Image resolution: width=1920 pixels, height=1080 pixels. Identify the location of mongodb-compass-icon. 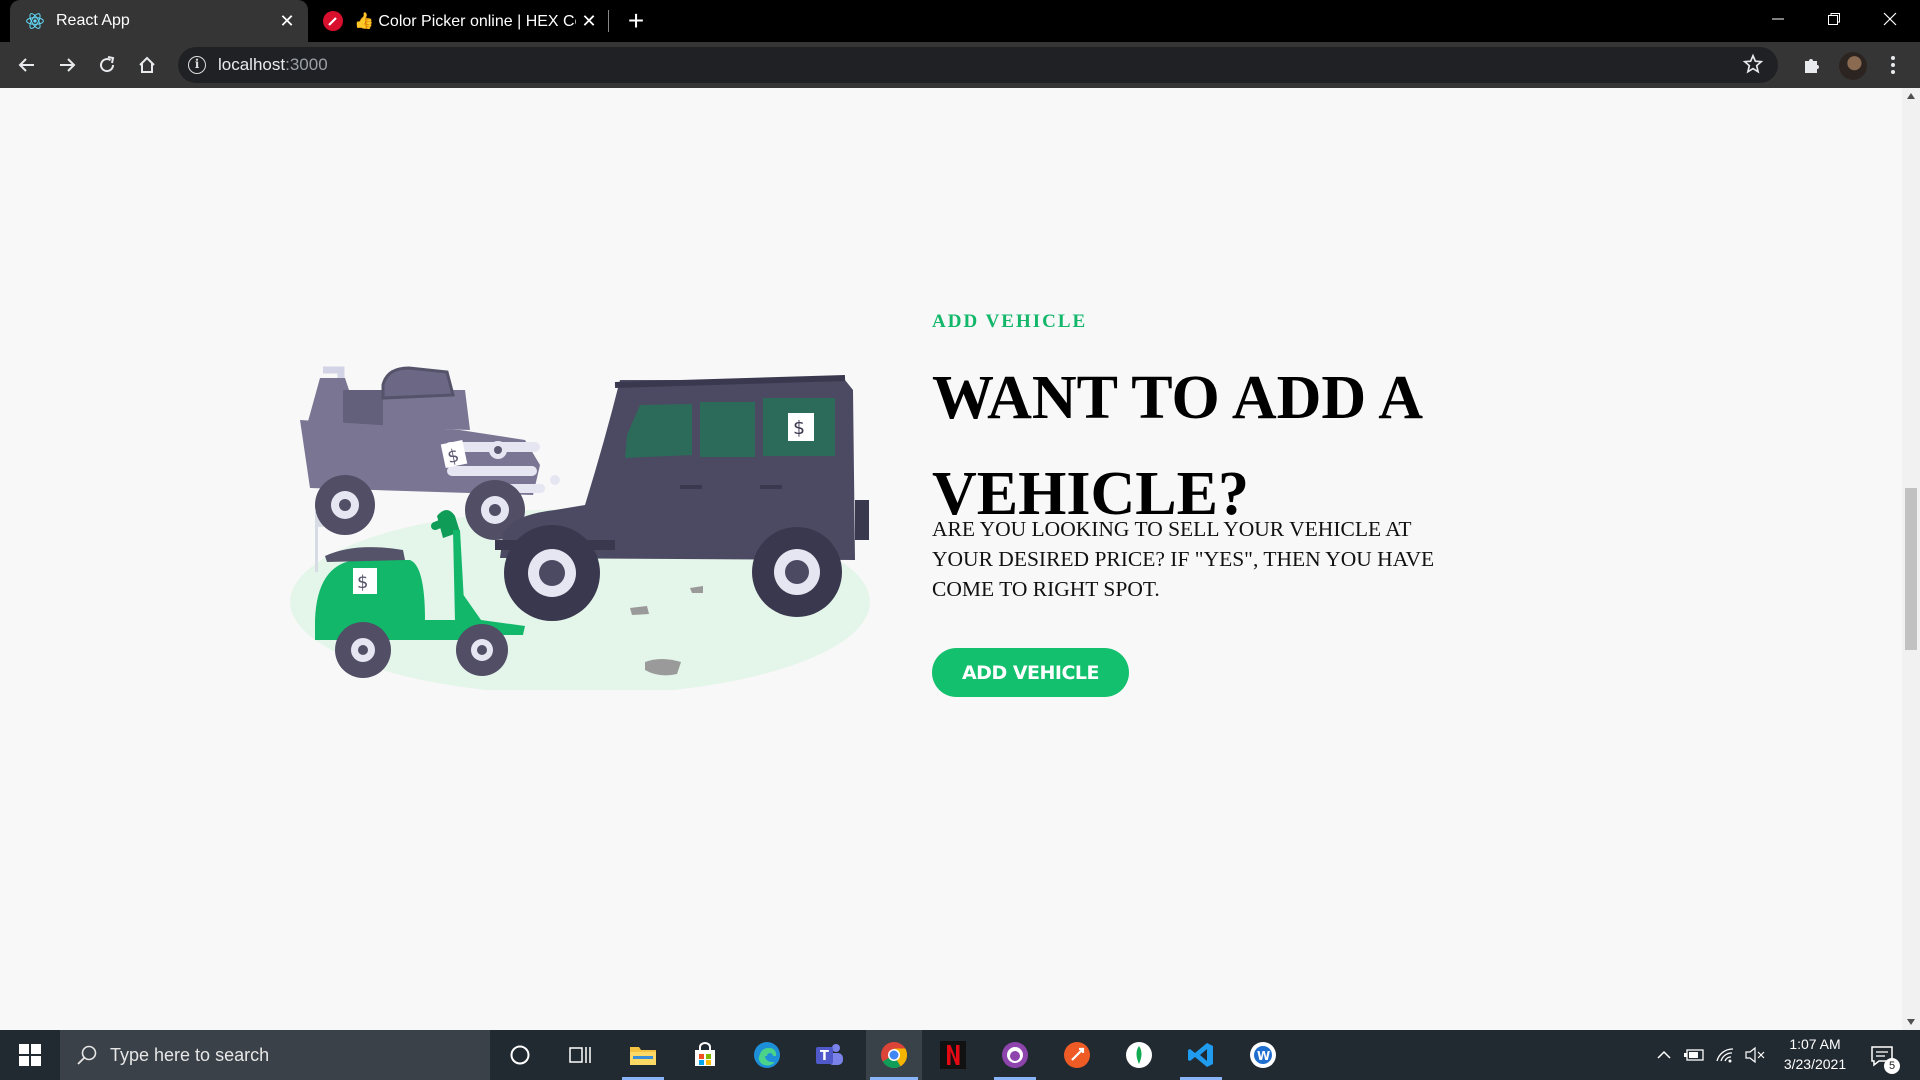
(1139, 1055).